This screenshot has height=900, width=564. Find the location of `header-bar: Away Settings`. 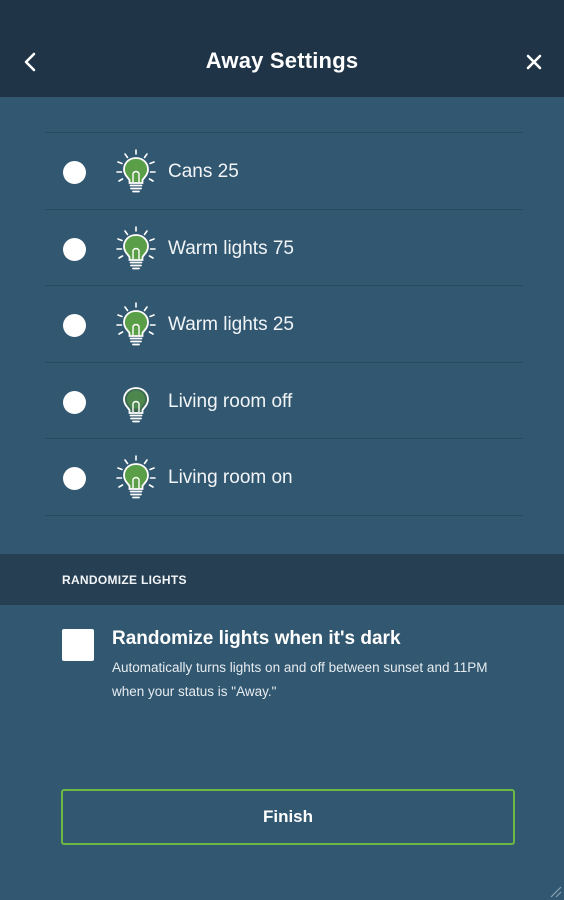

header-bar: Away Settings is located at coordinates (282, 48).